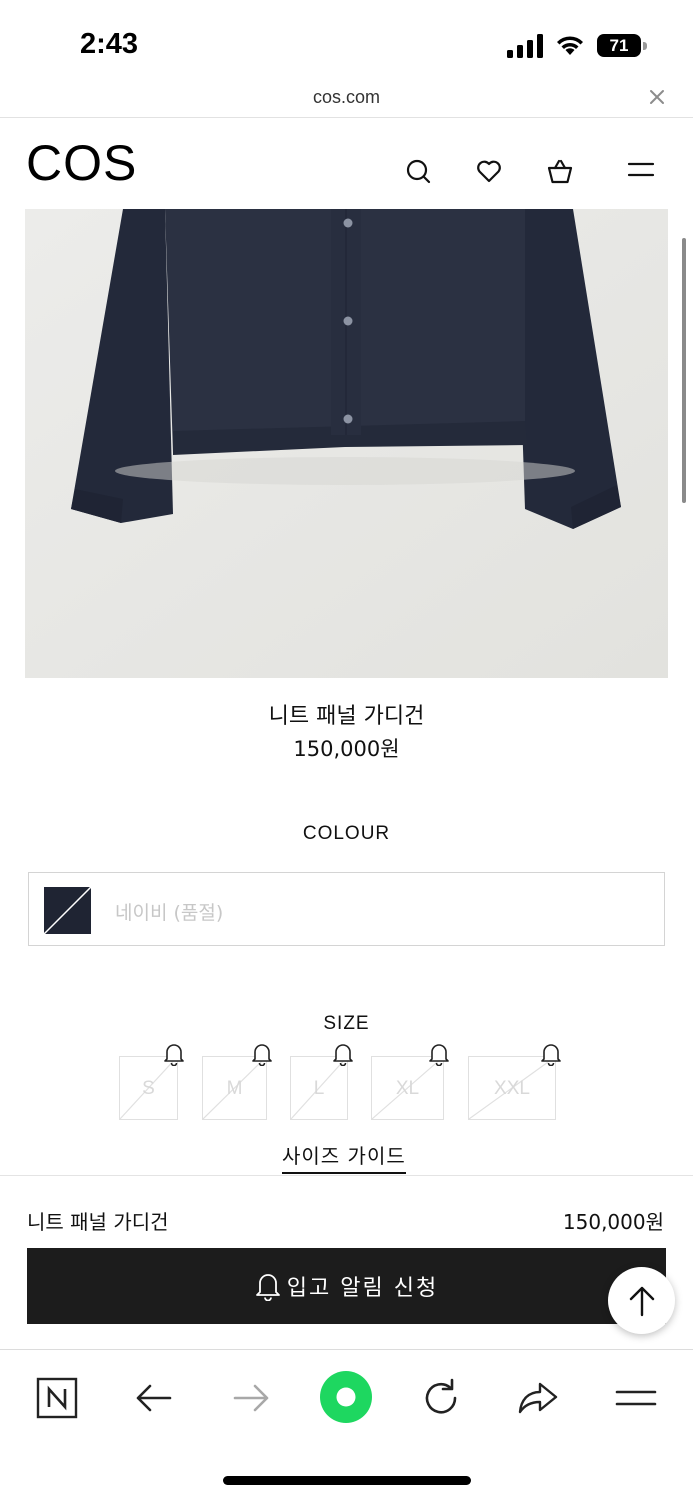 The width and height of the screenshot is (693, 1500). Describe the element at coordinates (346, 909) in the screenshot. I see `colour-selector: 네이비 (품절)` at that location.